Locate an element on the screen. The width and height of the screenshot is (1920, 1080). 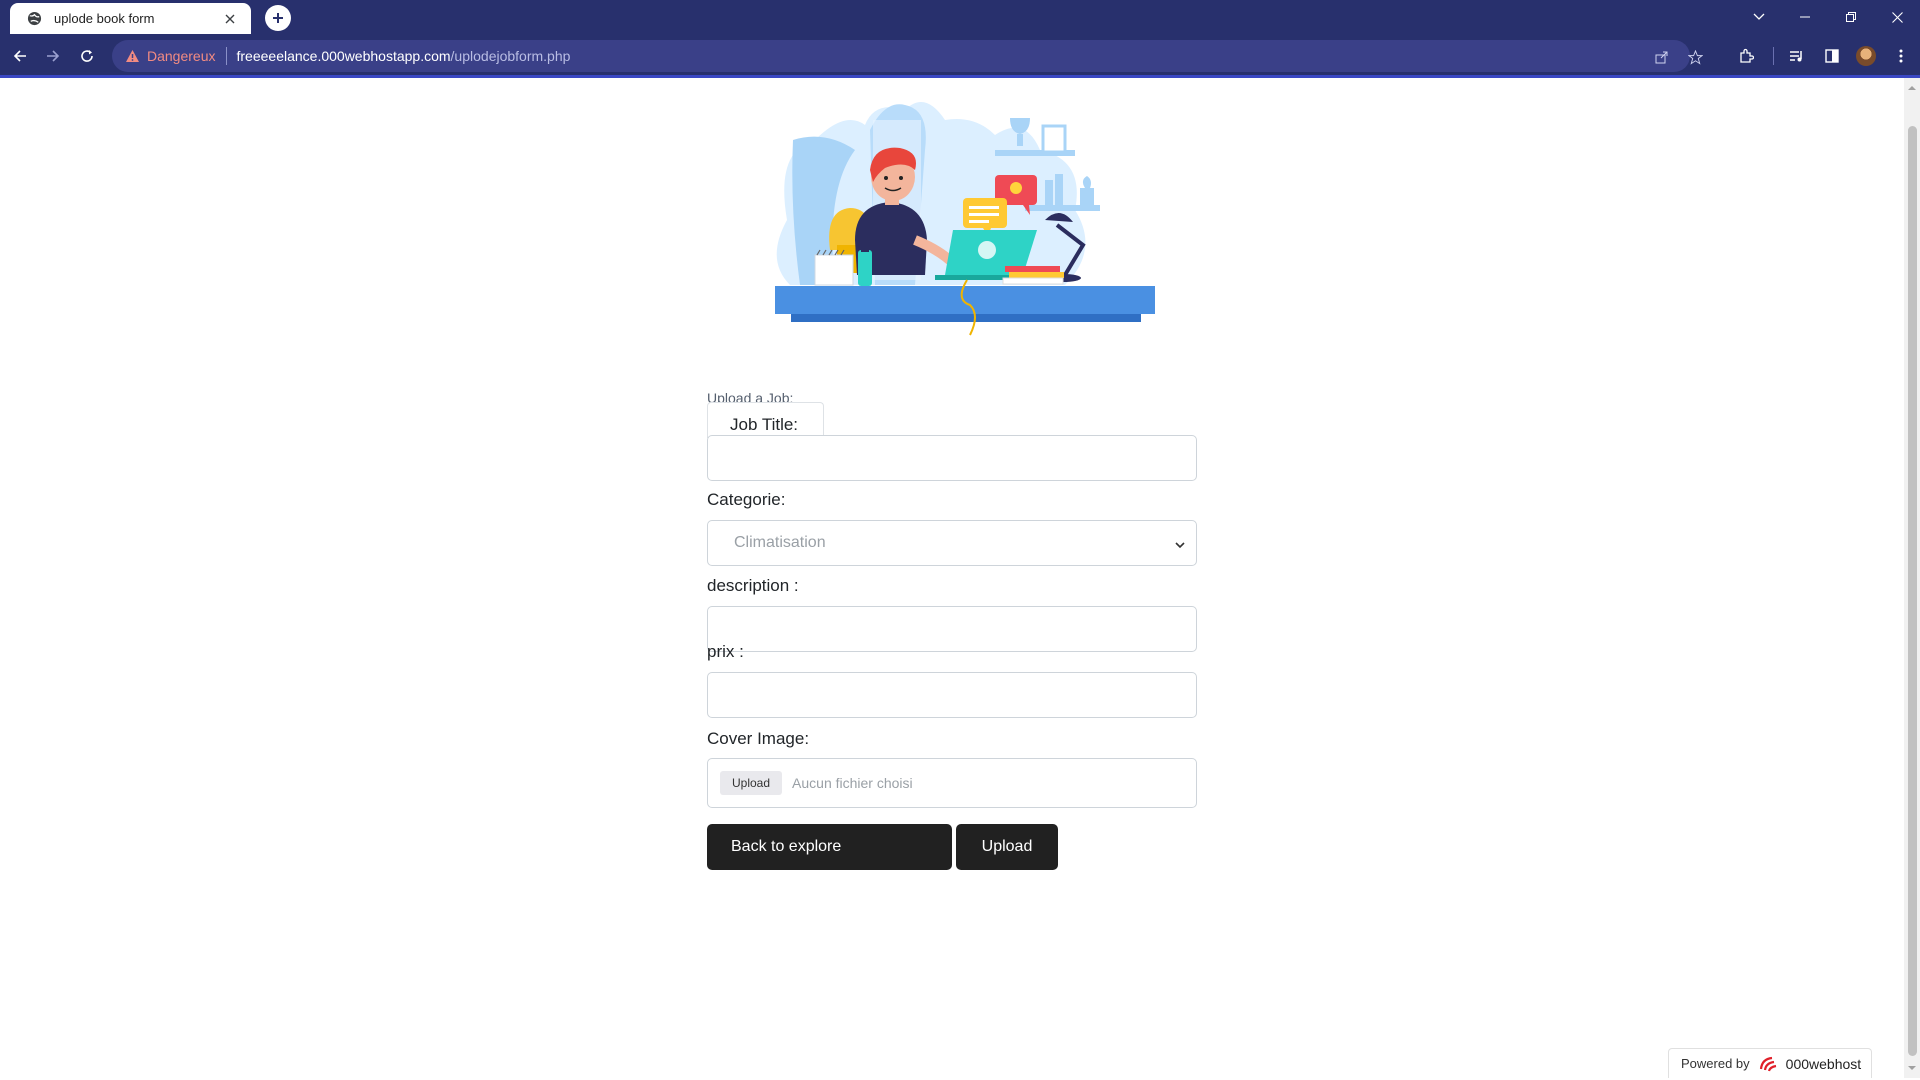
back-icon is located at coordinates (20, 56).